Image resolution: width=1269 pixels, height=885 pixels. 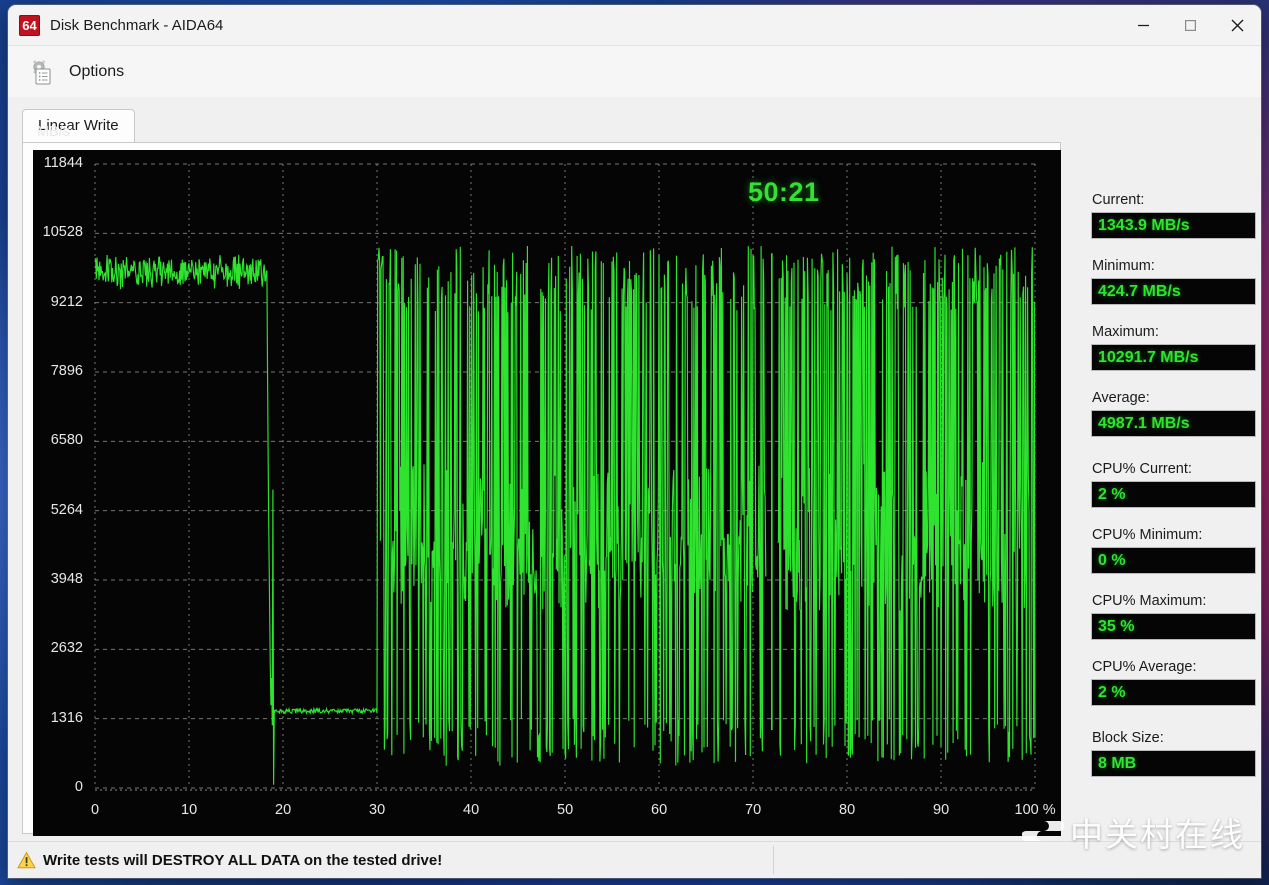 I want to click on maximize-button, so click(x=1190, y=25).